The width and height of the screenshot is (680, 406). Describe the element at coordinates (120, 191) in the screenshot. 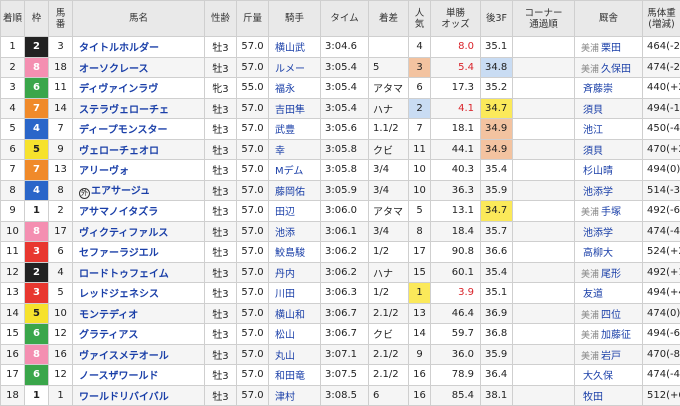

I see `horse-name: エアサージュ` at that location.